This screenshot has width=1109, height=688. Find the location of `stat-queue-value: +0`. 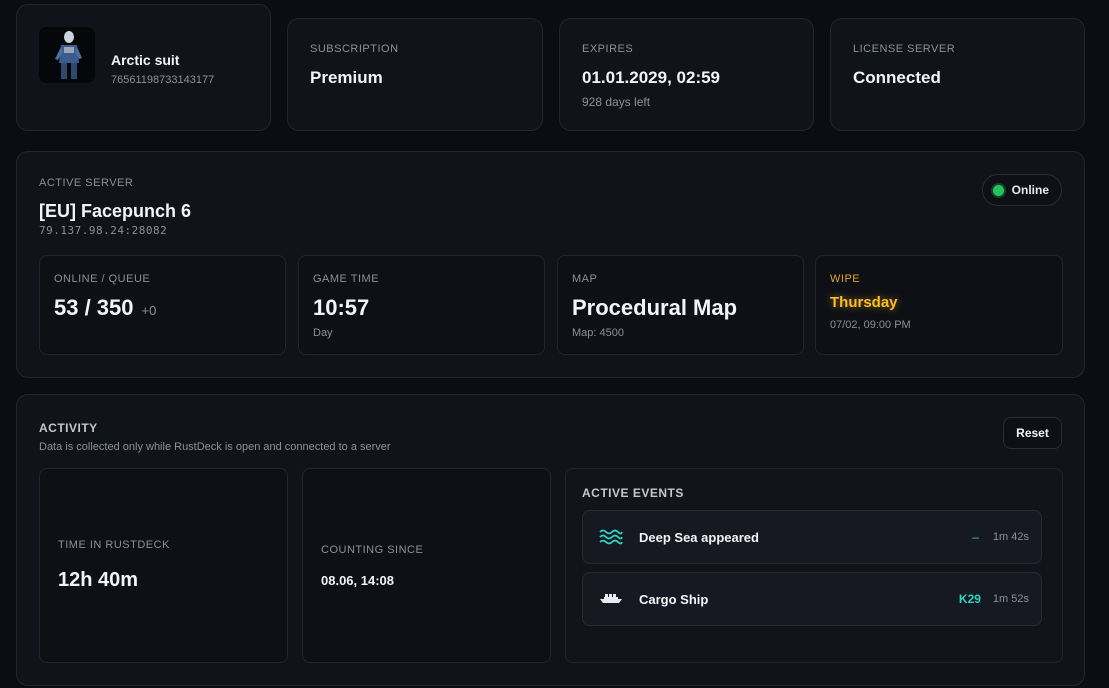

stat-queue-value: +0 is located at coordinates (149, 310).